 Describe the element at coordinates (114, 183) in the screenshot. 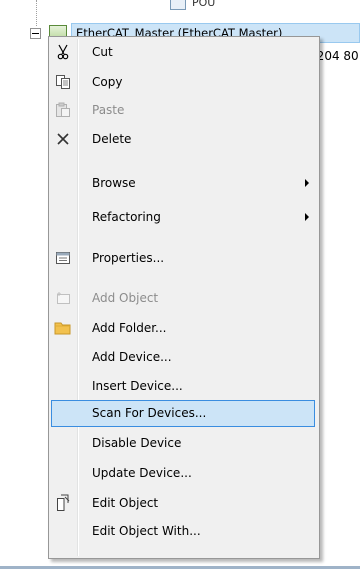

I see `menu-item-label: Browse` at that location.